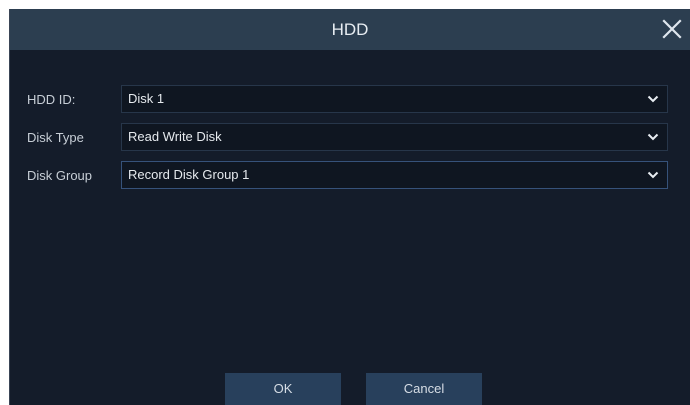  I want to click on hdd-id-row: HDD ID: Disk 1, so click(350, 100).